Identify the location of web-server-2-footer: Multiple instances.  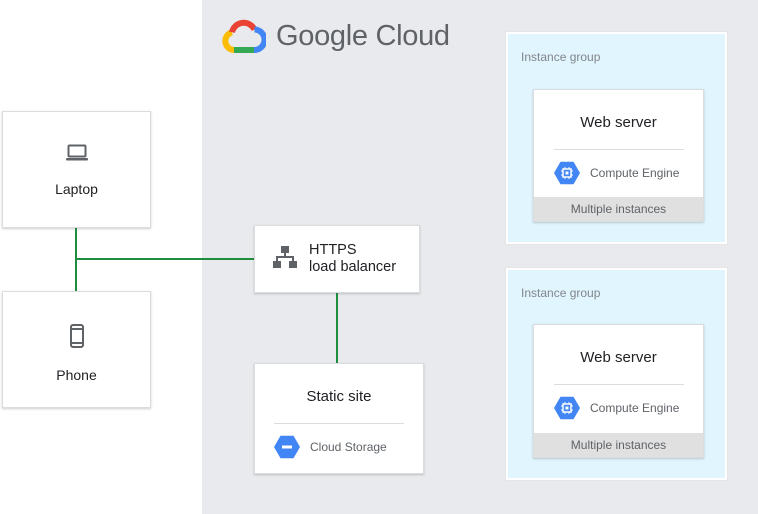
(618, 445).